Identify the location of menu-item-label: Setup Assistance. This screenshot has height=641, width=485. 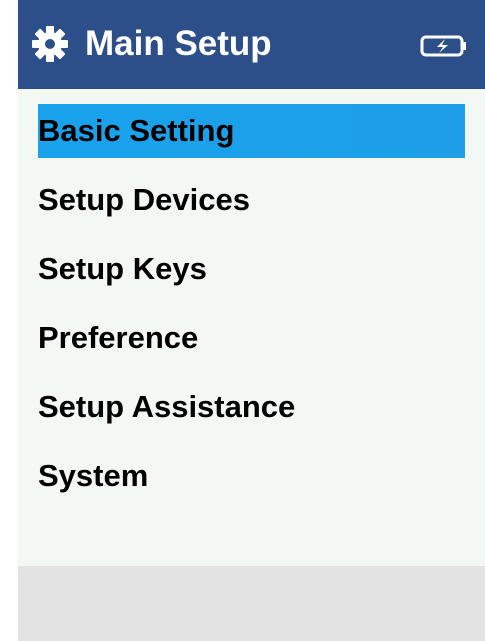
(167, 406).